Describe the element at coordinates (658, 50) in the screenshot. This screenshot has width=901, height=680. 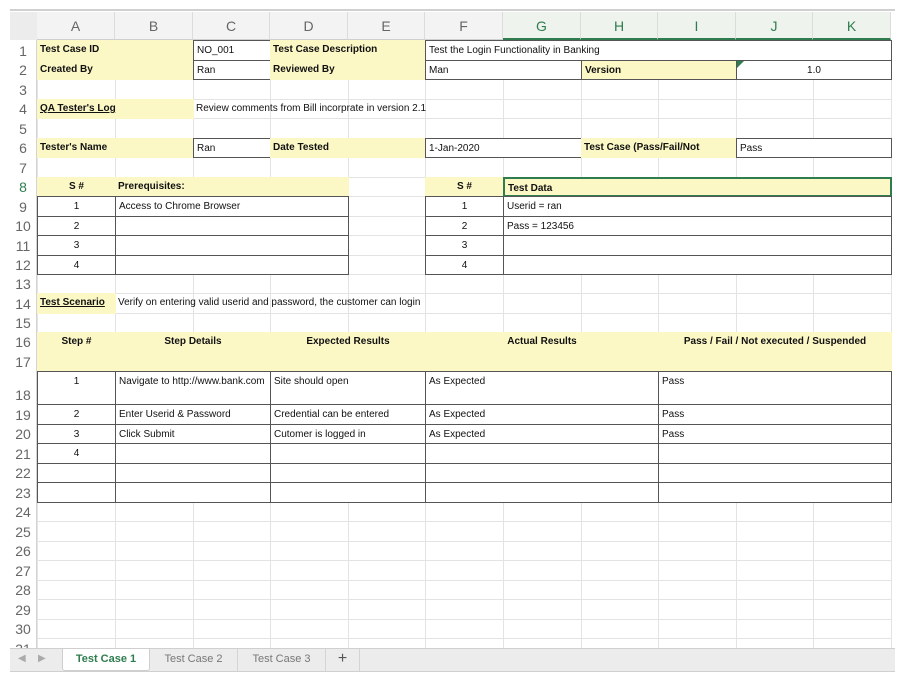
I see `description-cell: Test the Login Functionality in Banking` at that location.